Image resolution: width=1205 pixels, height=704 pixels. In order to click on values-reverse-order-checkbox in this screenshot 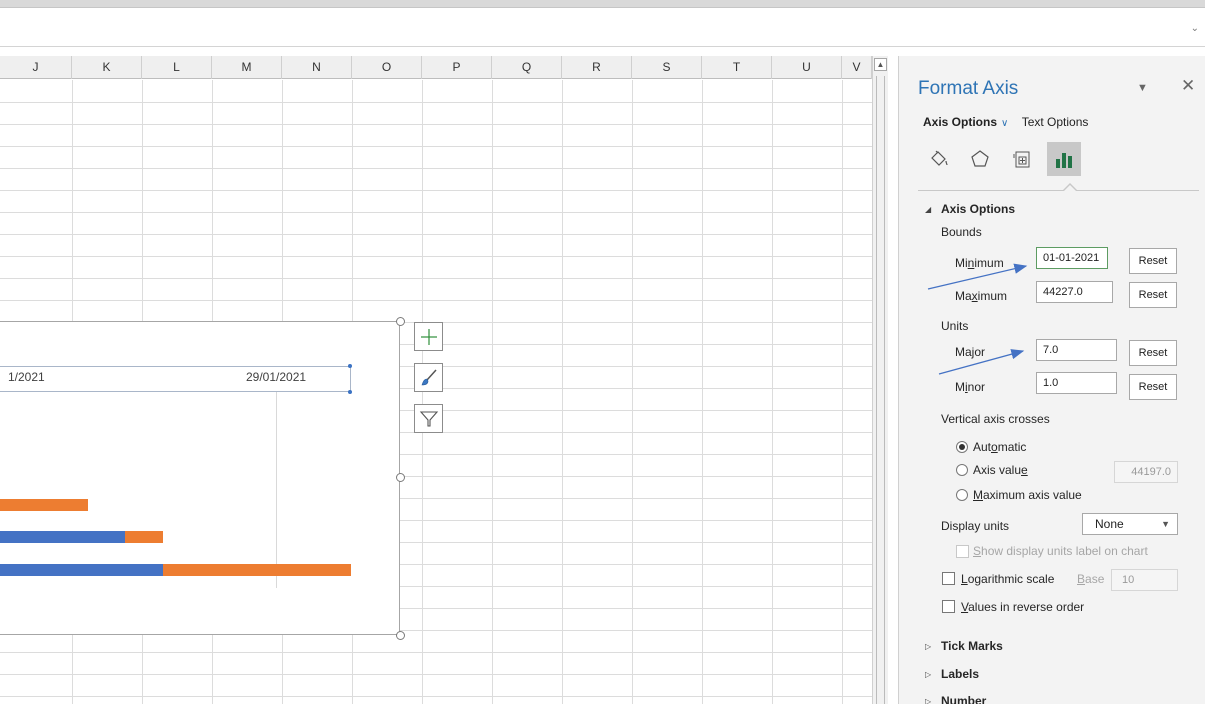, I will do `click(948, 606)`.